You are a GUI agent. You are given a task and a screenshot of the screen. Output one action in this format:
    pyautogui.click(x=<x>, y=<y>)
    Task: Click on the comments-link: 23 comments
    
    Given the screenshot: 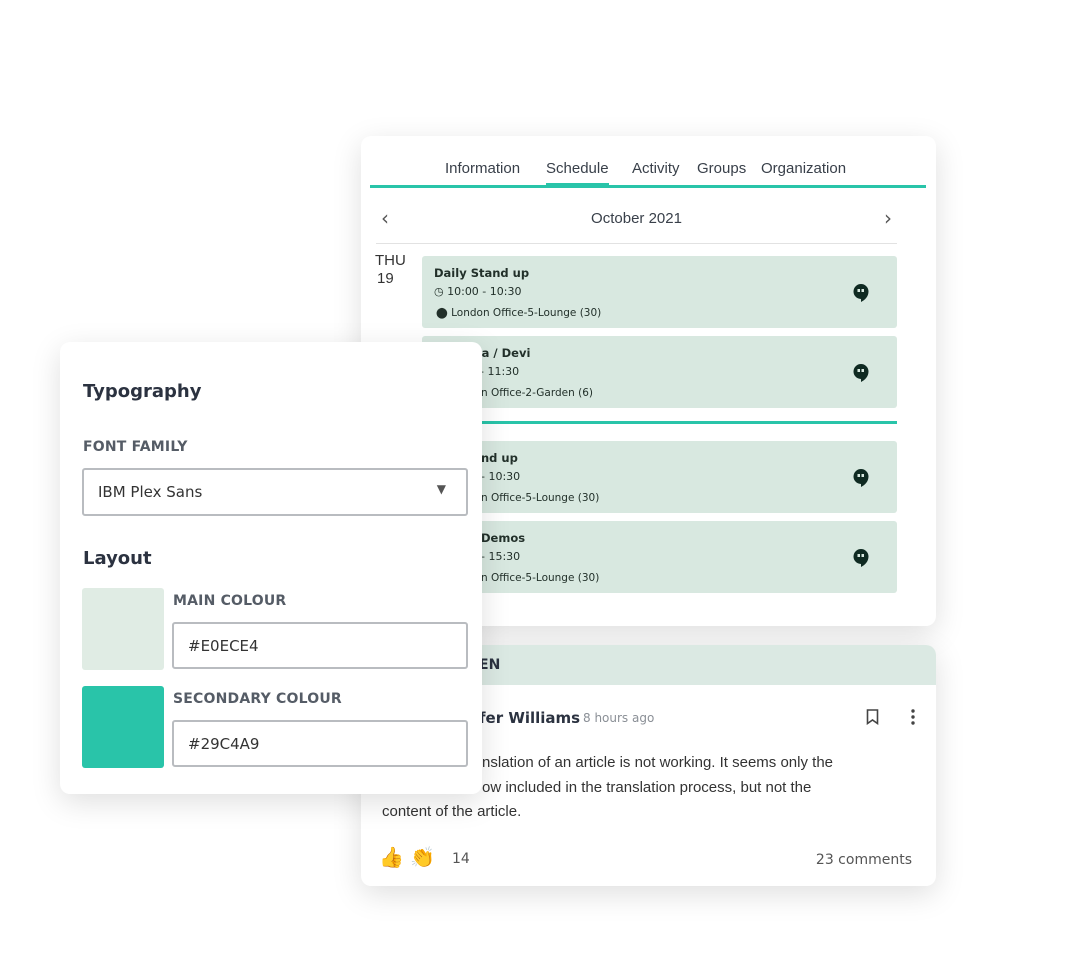 What is the action you would take?
    pyautogui.click(x=864, y=860)
    